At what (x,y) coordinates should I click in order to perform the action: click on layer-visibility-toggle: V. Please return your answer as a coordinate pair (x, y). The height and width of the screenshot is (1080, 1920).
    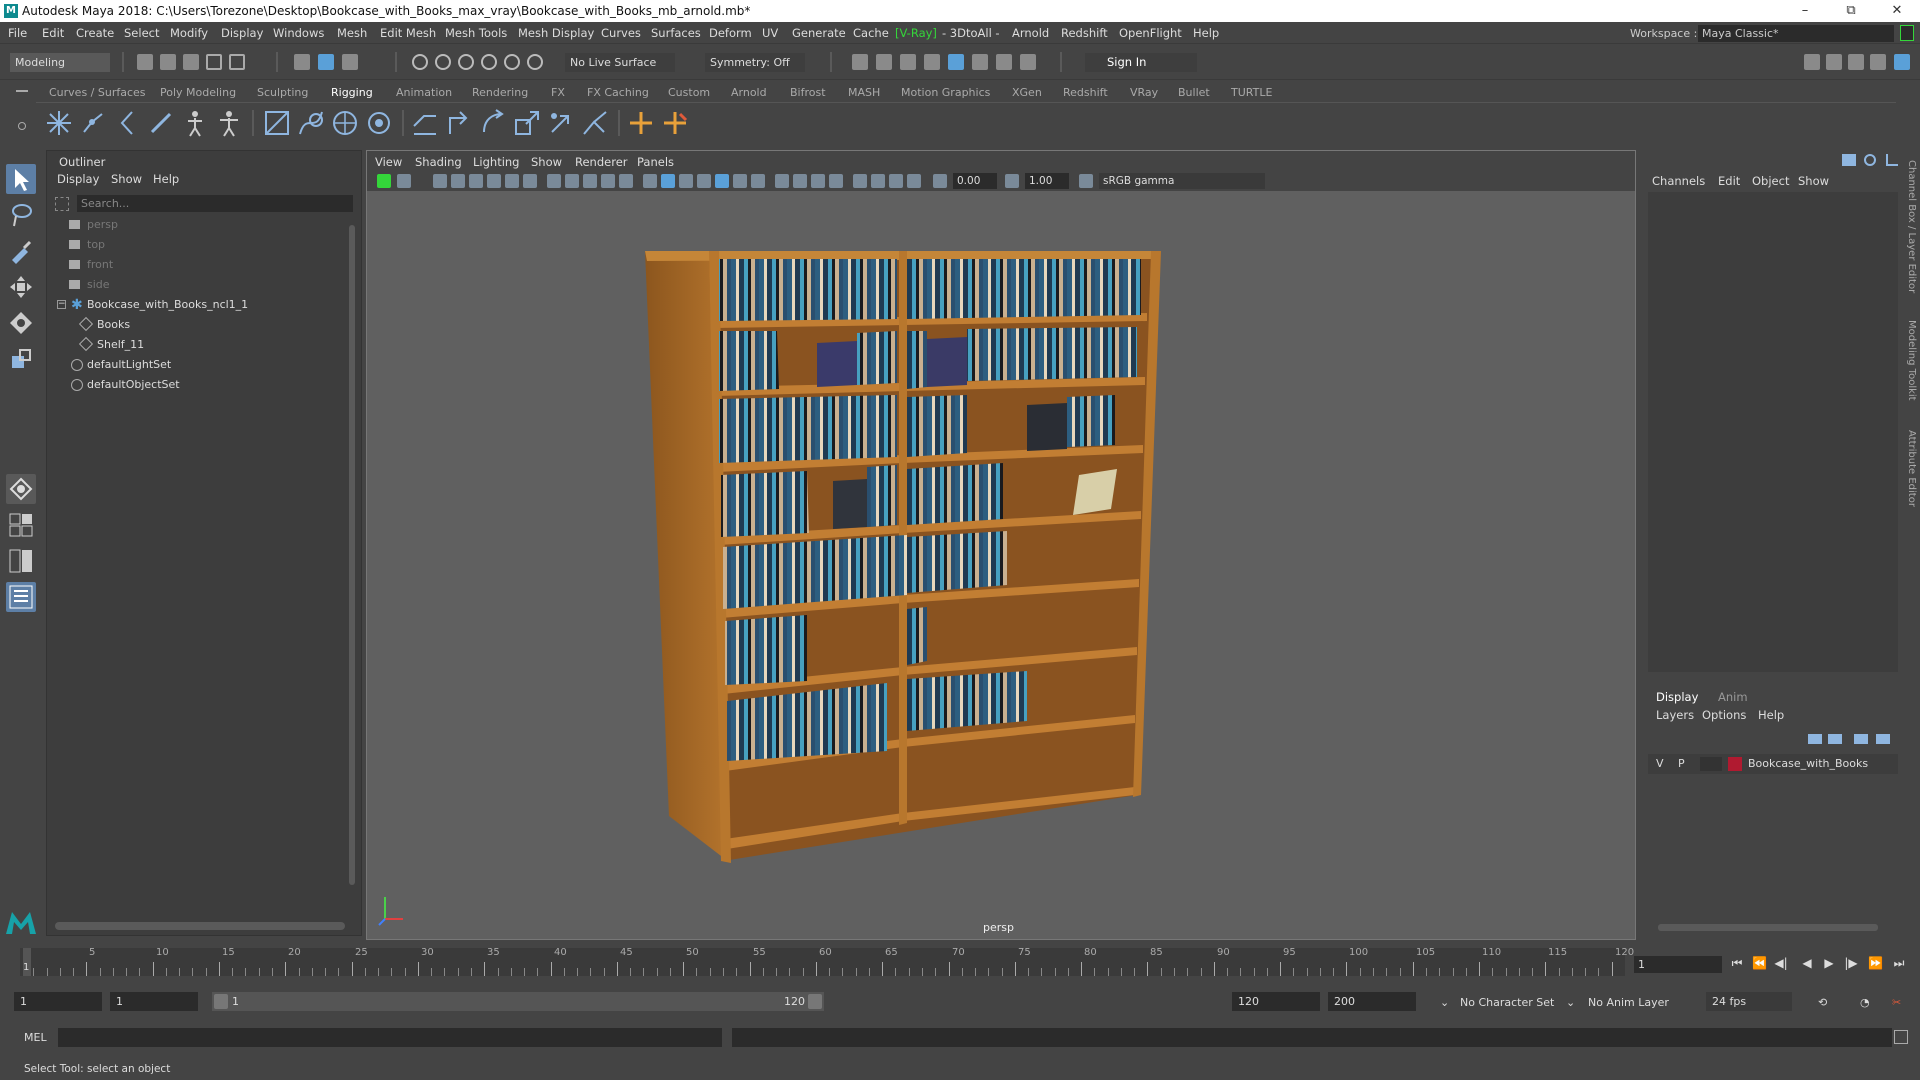
    Looking at the image, I should click on (1660, 763).